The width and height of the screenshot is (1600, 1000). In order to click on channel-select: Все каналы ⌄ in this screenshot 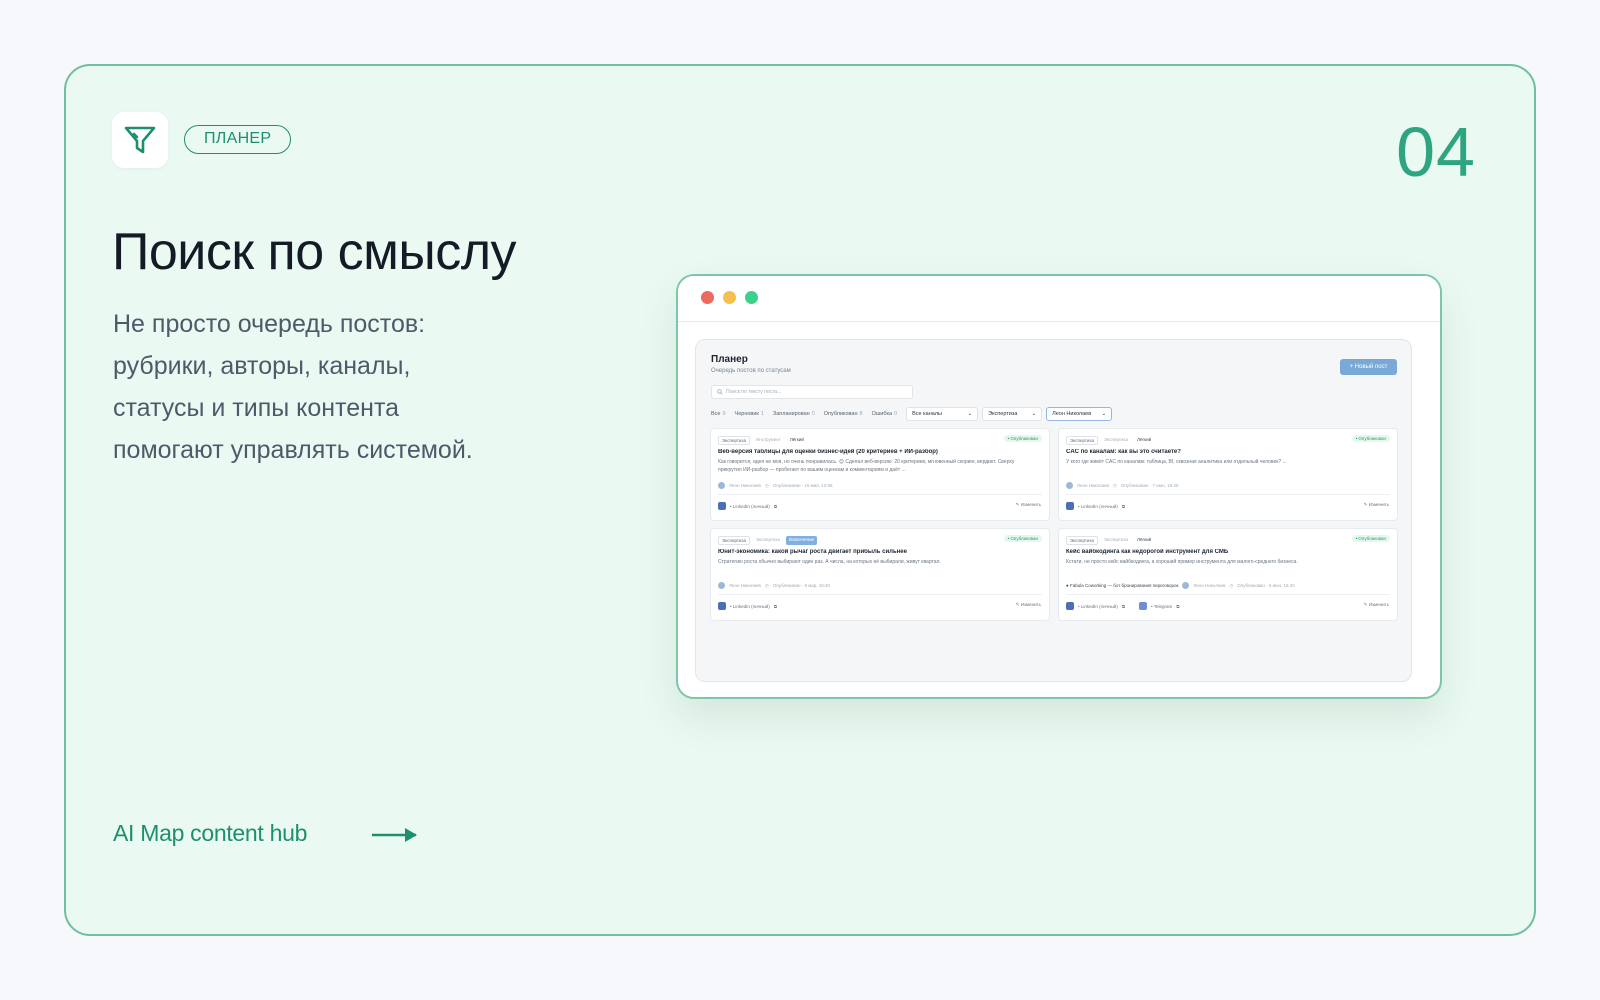, I will do `click(942, 413)`.